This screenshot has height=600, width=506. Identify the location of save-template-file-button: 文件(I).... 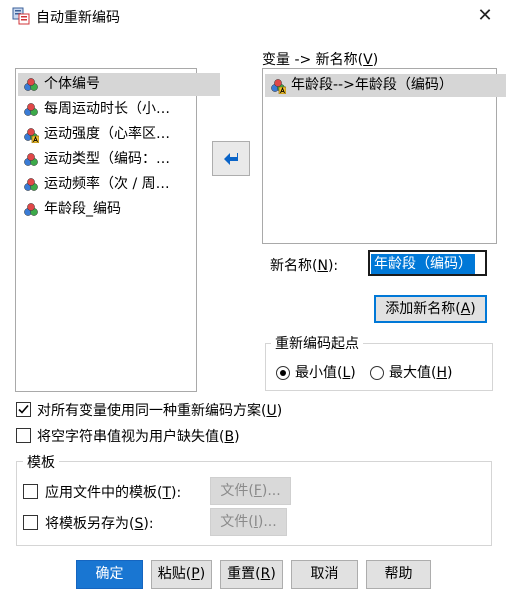
(248, 522).